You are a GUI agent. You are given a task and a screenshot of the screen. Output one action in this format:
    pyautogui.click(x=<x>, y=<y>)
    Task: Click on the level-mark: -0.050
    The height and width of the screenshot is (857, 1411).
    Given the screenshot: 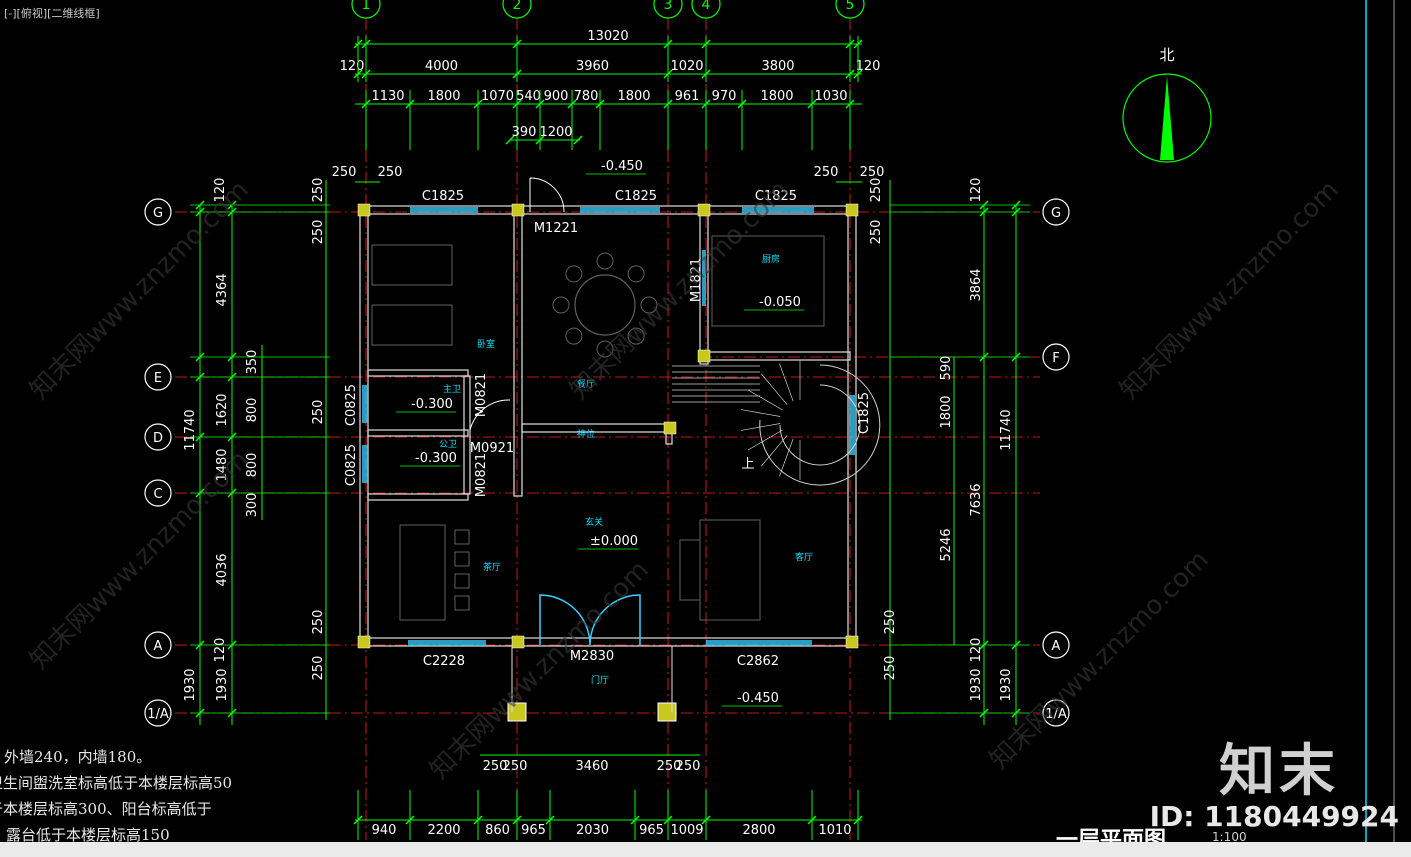 What is the action you would take?
    pyautogui.click(x=780, y=302)
    